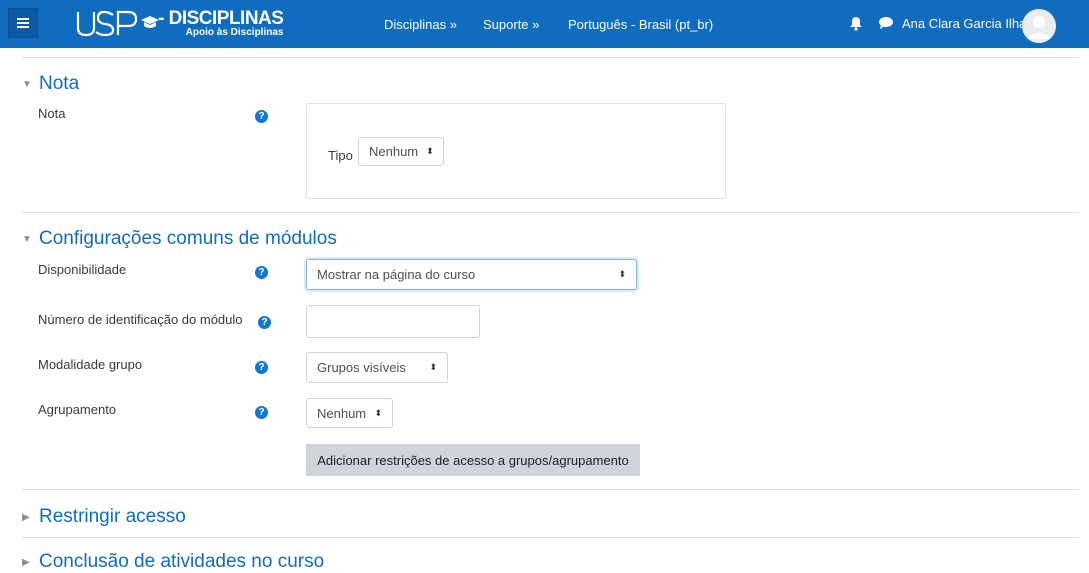 Image resolution: width=1089 pixels, height=573 pixels. What do you see at coordinates (188, 238) in the screenshot?
I see `section-title-common: Configurações comuns de módulos` at bounding box center [188, 238].